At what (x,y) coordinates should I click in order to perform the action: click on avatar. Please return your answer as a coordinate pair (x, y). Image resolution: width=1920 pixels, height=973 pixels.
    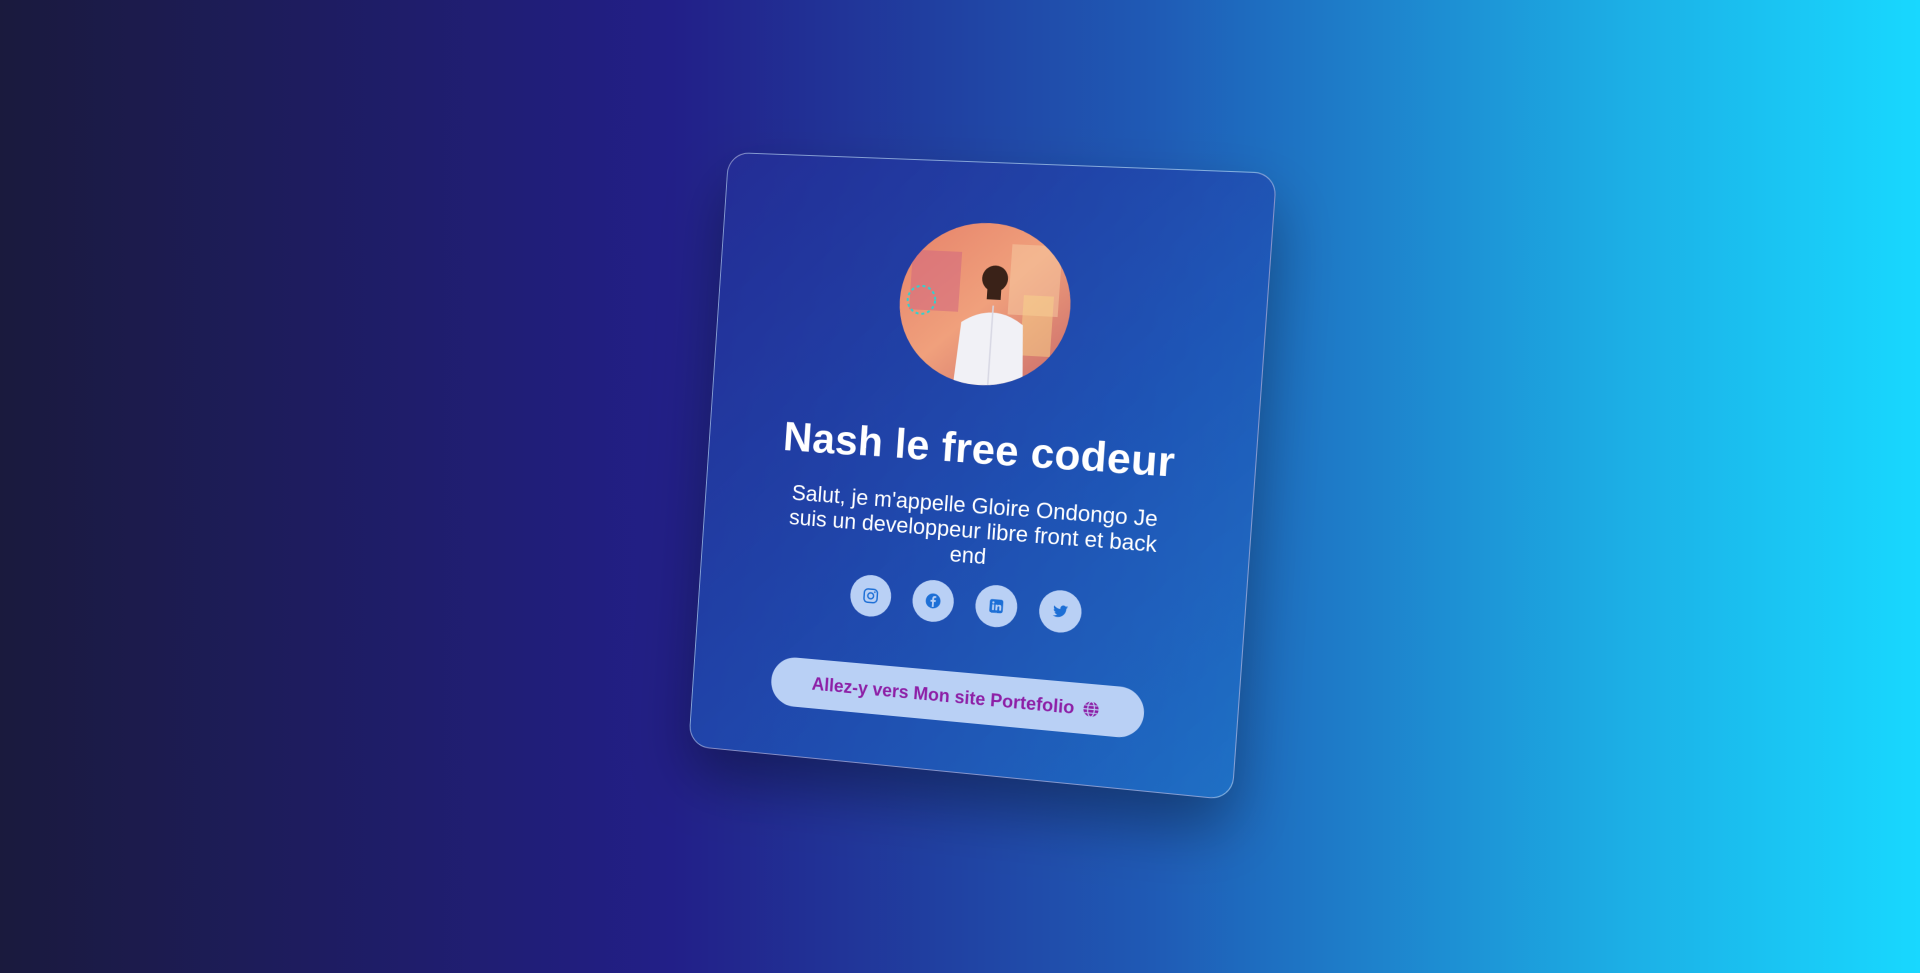
    Looking at the image, I should click on (985, 305).